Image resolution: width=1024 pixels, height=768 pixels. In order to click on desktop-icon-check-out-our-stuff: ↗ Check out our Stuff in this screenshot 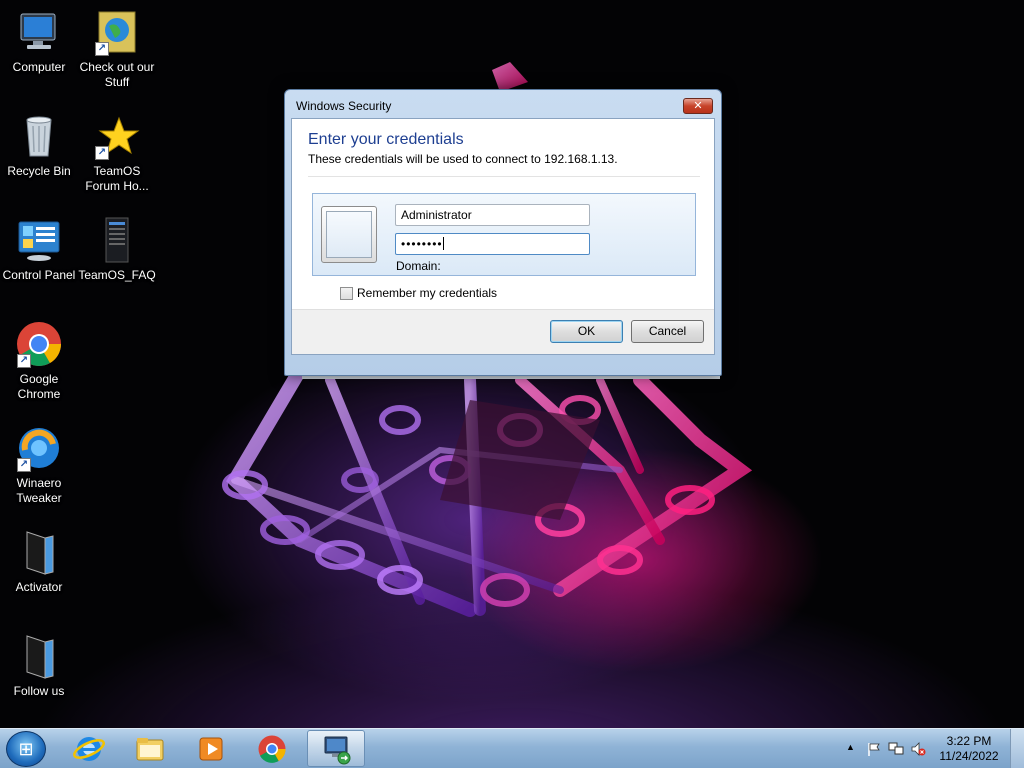, I will do `click(117, 49)`.